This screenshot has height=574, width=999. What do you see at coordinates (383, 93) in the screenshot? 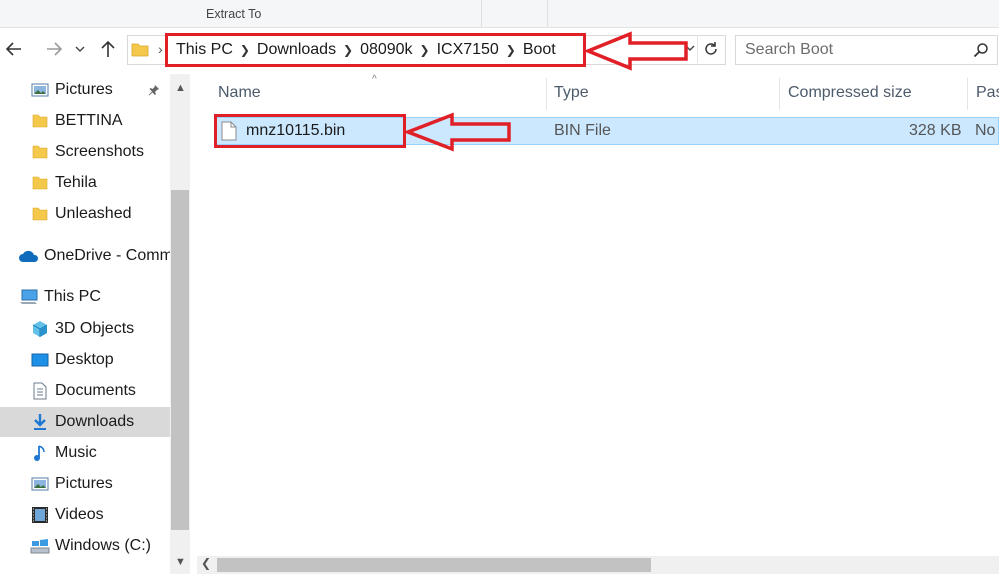
I see `column-header-name: Name` at bounding box center [383, 93].